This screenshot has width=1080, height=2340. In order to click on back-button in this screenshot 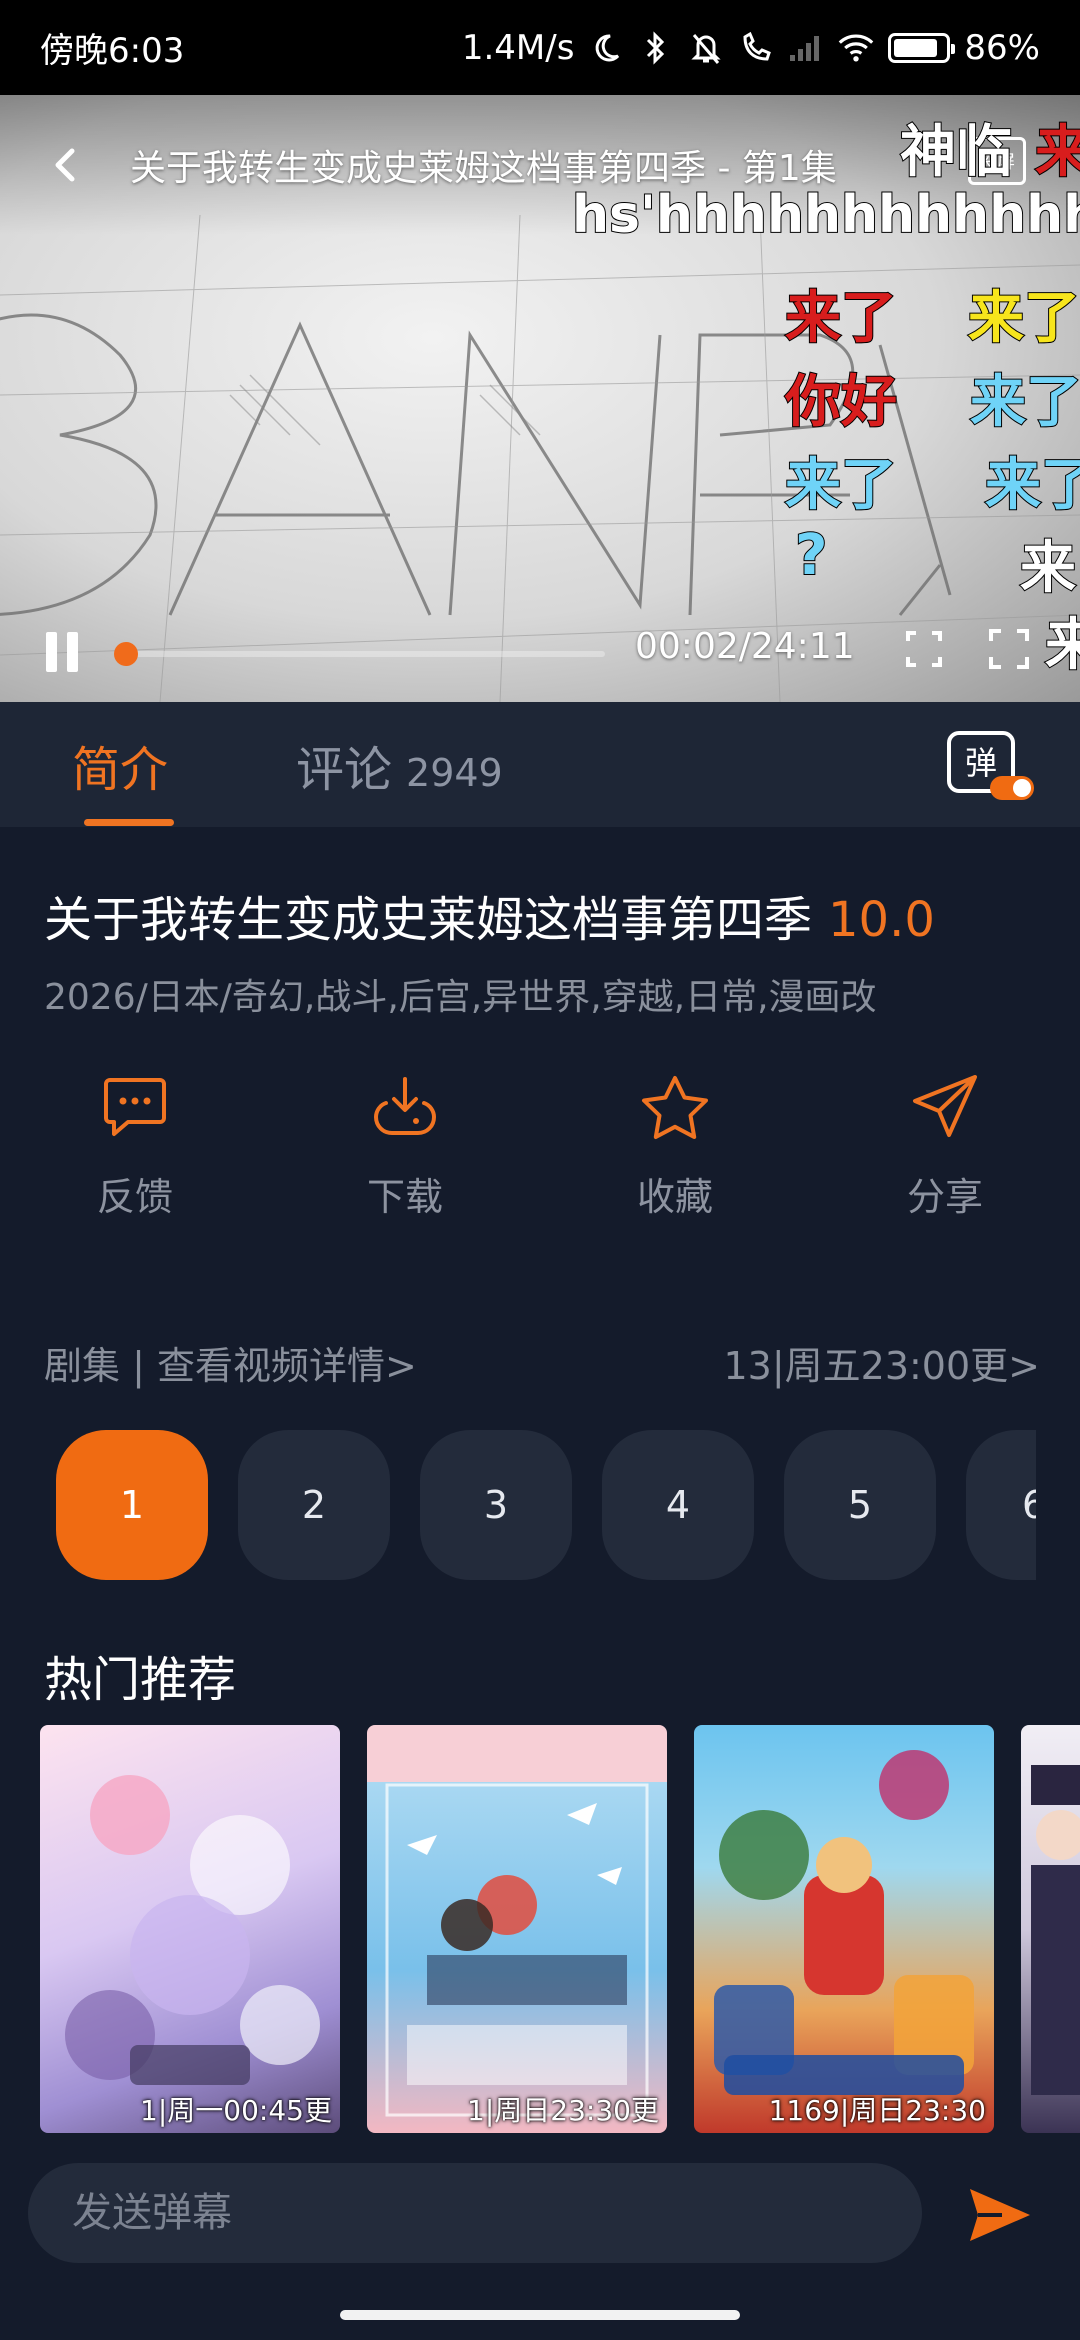, I will do `click(65, 165)`.